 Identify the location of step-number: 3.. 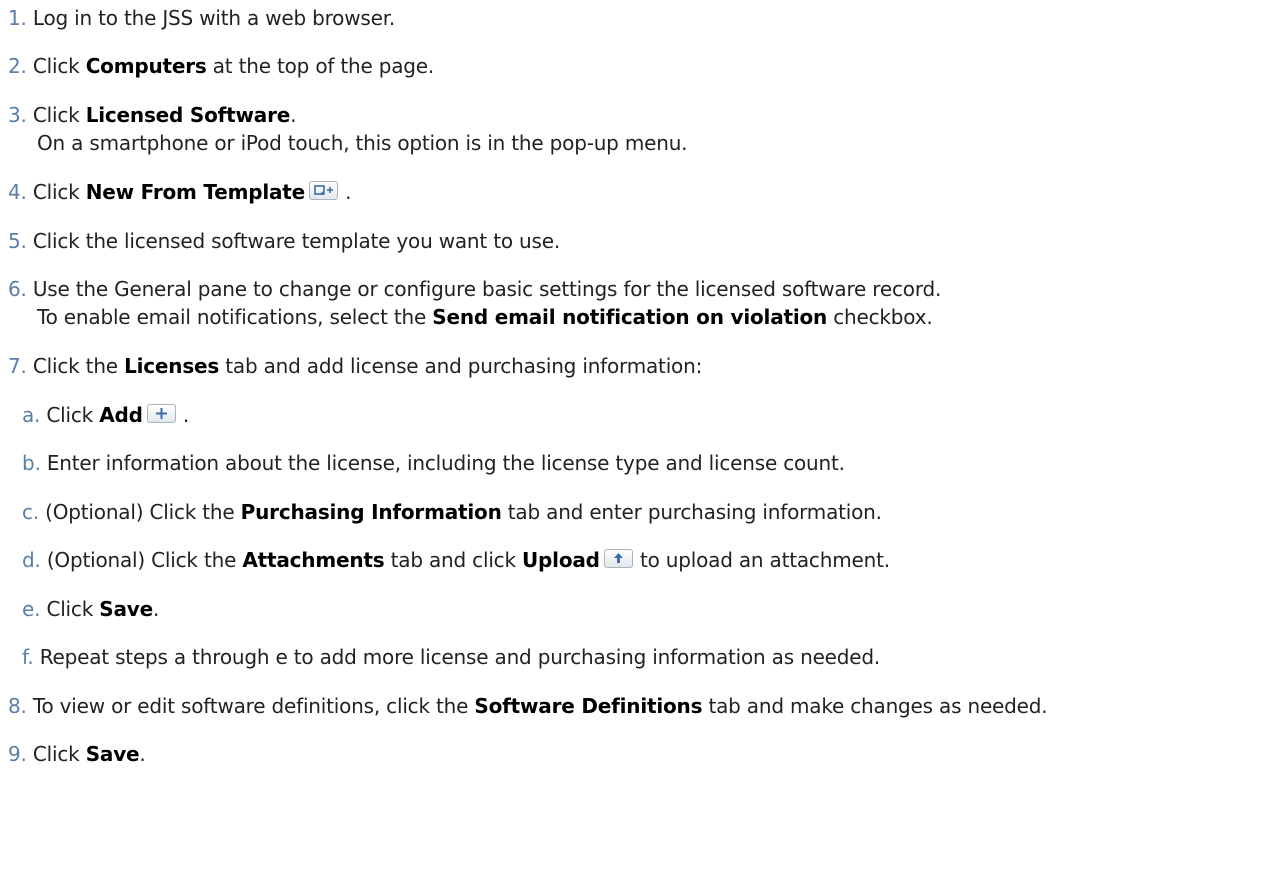
(17, 115).